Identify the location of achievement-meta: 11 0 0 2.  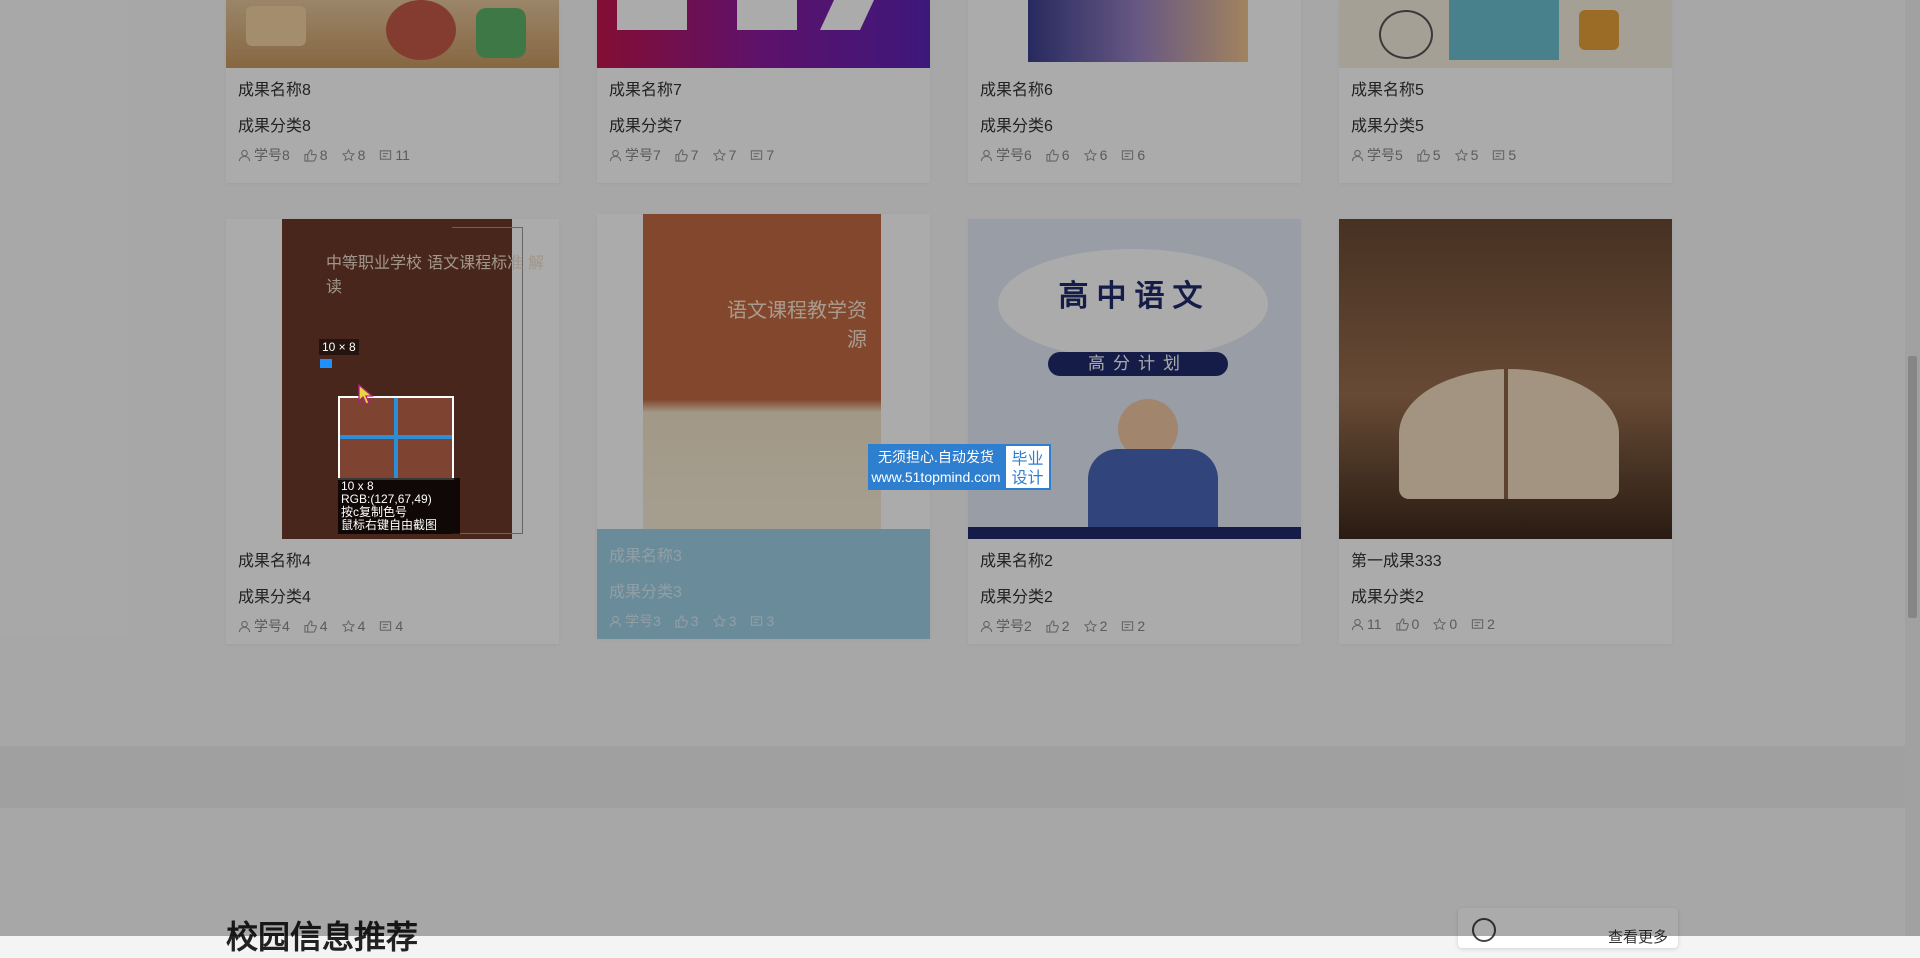
(1423, 624).